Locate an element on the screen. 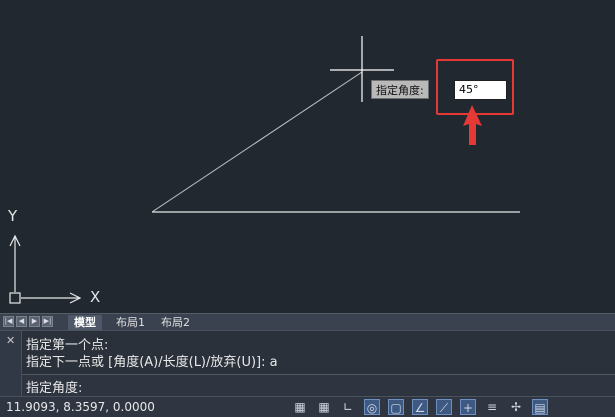 The height and width of the screenshot is (417, 615). next-tab-icon: ▶ is located at coordinates (34, 321).